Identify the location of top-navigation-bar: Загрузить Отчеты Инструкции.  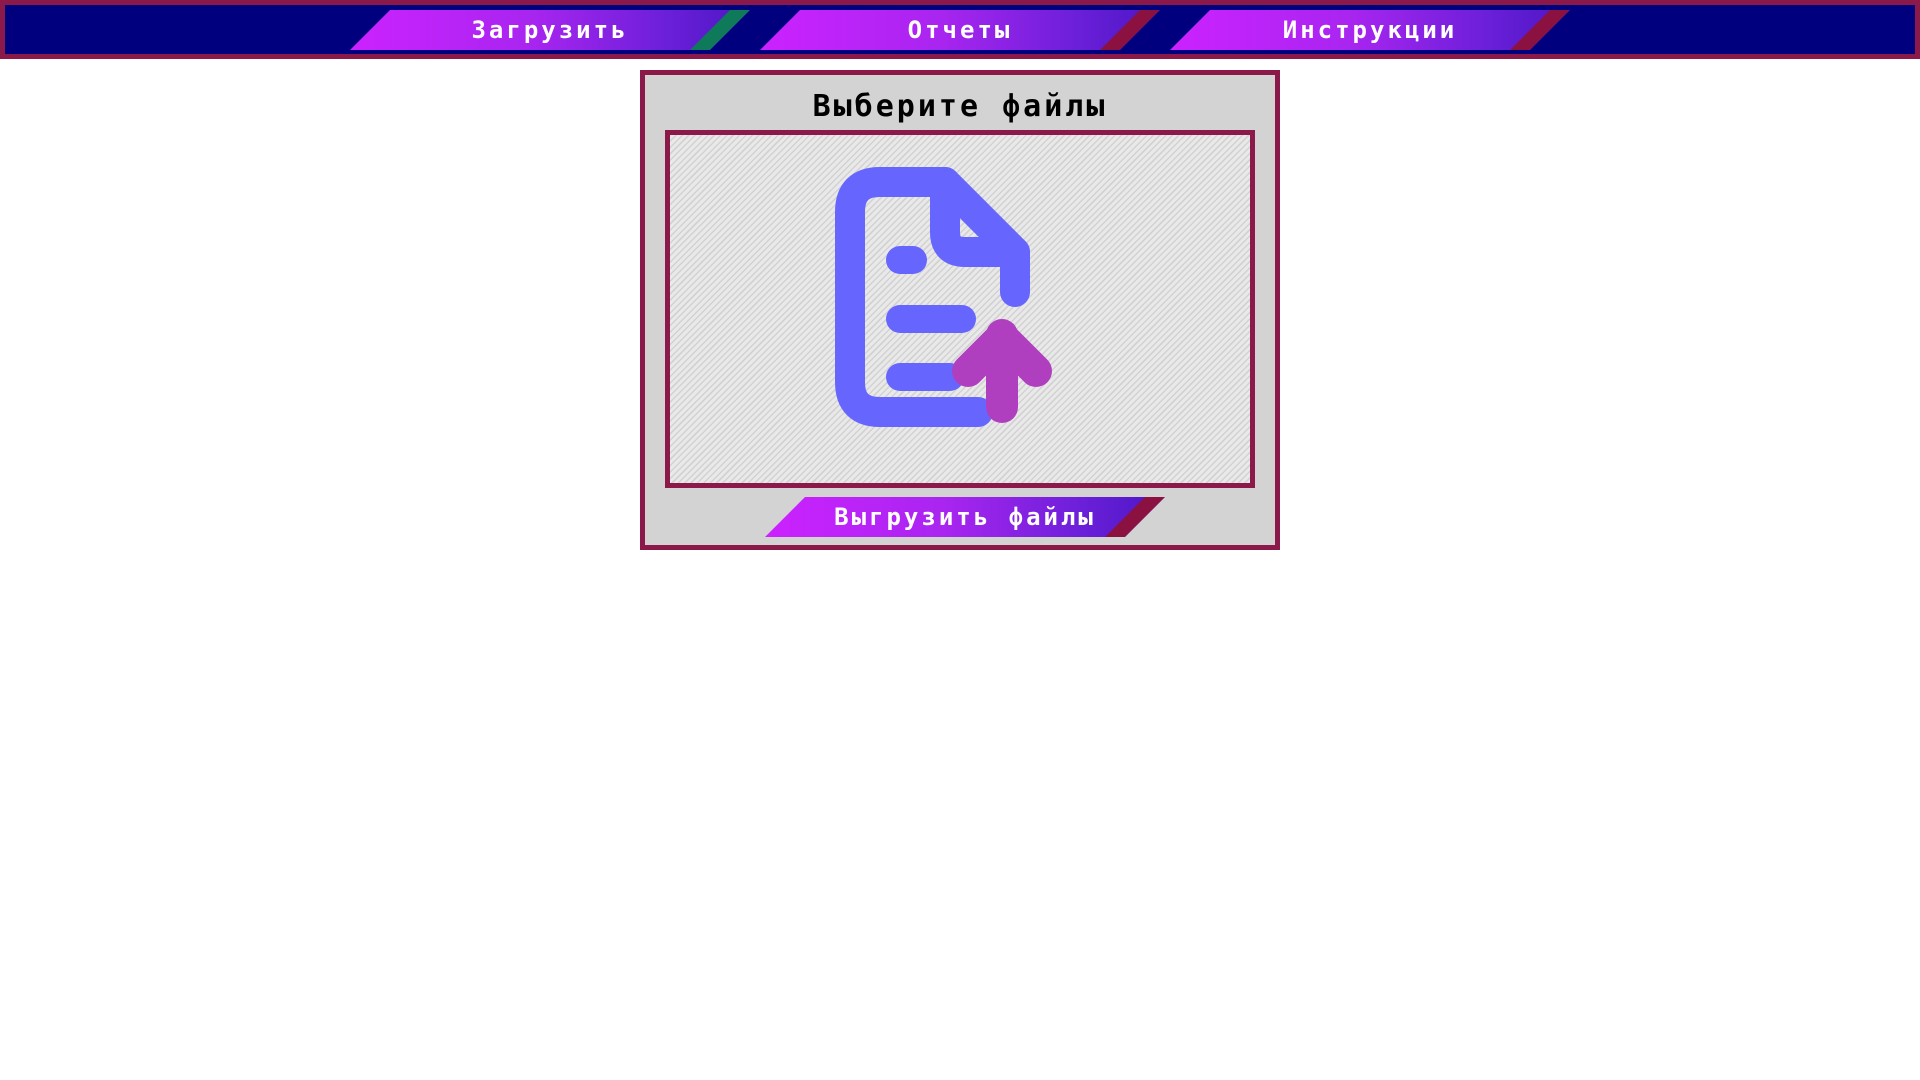
(960, 29).